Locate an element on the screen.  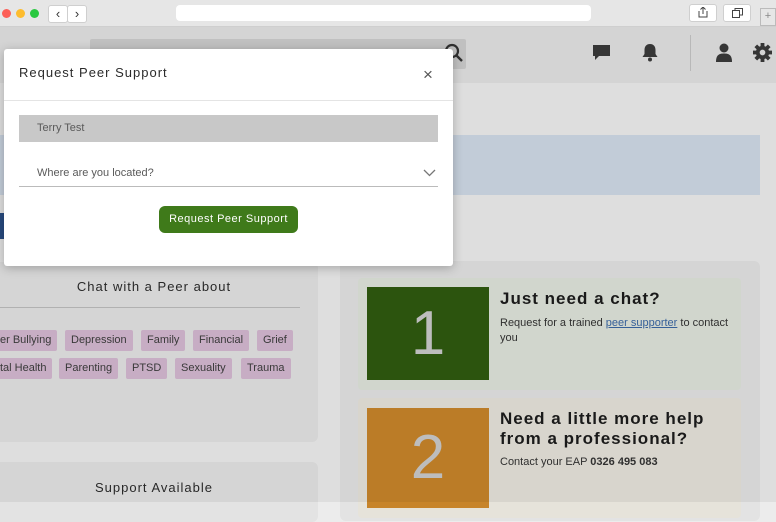
maximize-window-button is located at coordinates (34, 13).